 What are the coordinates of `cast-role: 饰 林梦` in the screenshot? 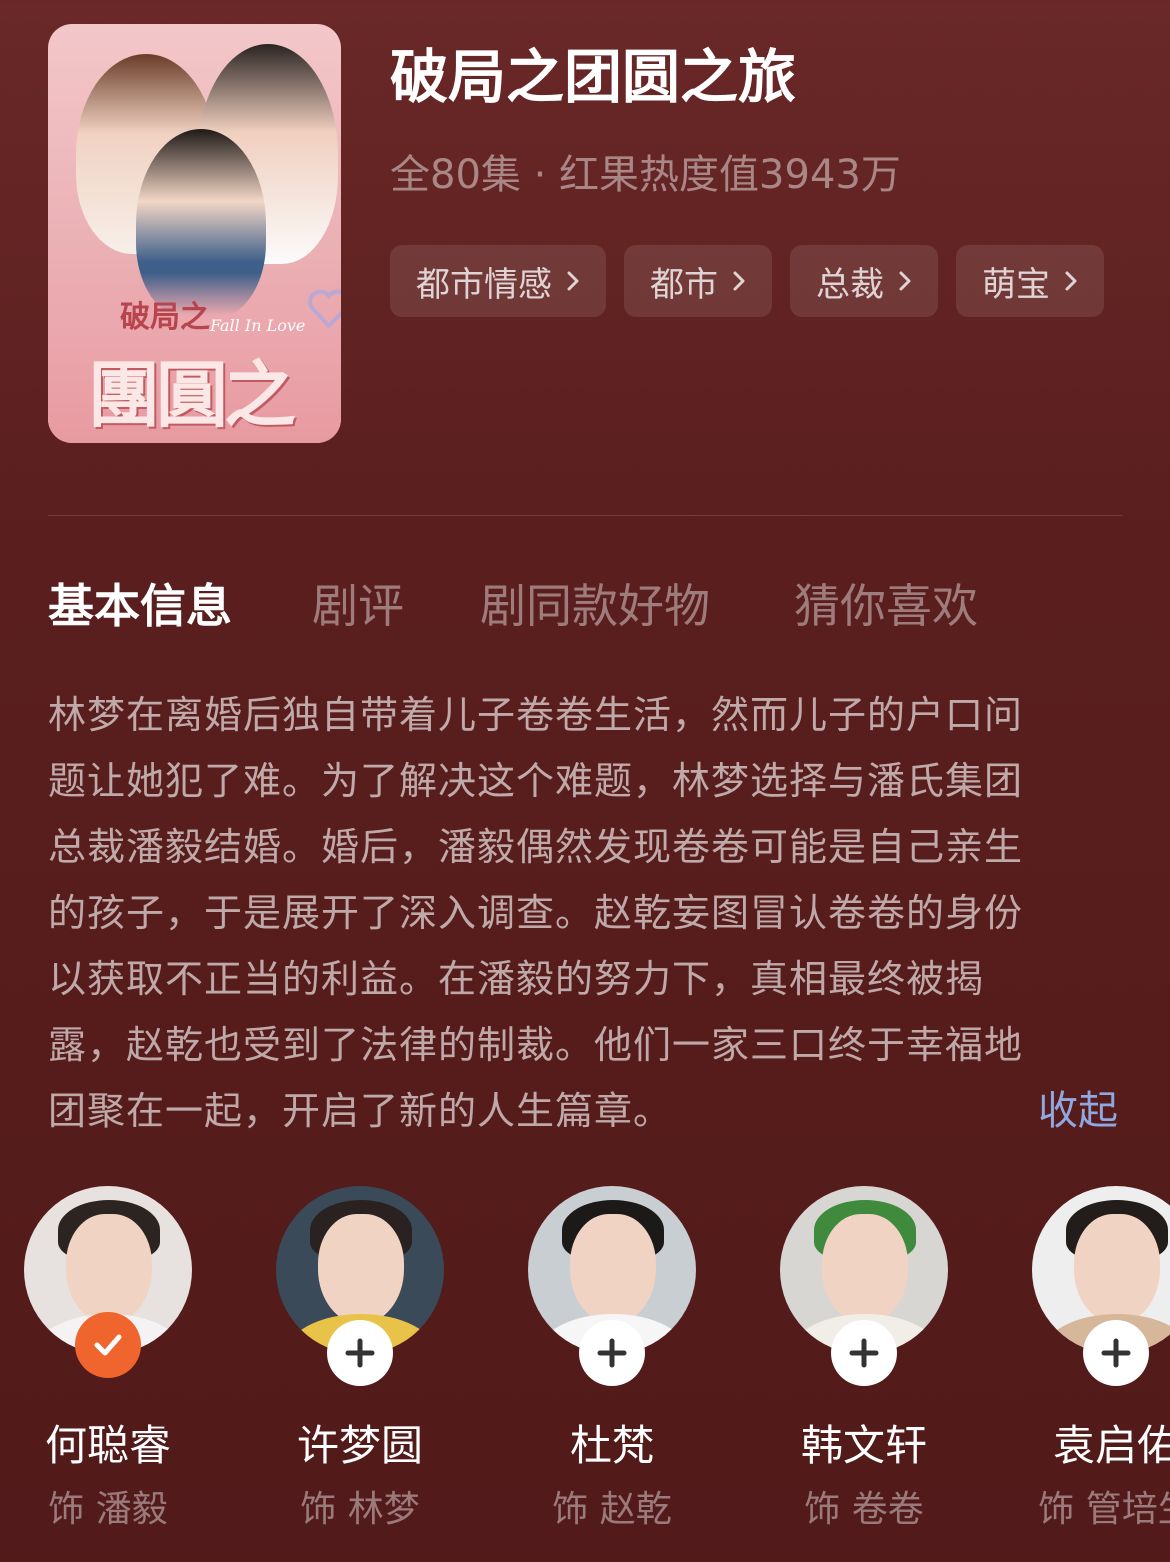 It's located at (360, 1509).